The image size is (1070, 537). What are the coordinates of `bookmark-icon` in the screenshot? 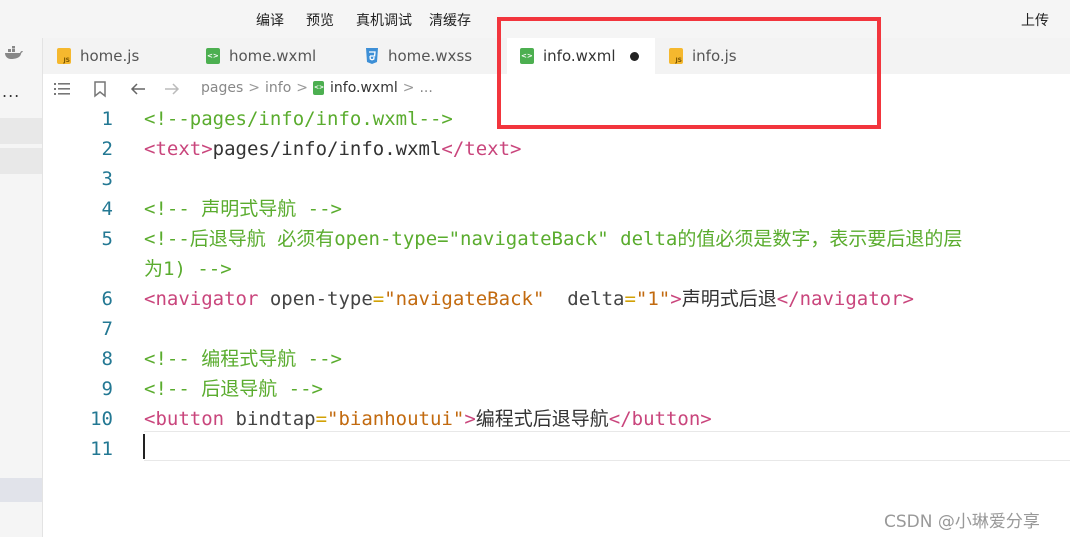 It's located at (100, 89).